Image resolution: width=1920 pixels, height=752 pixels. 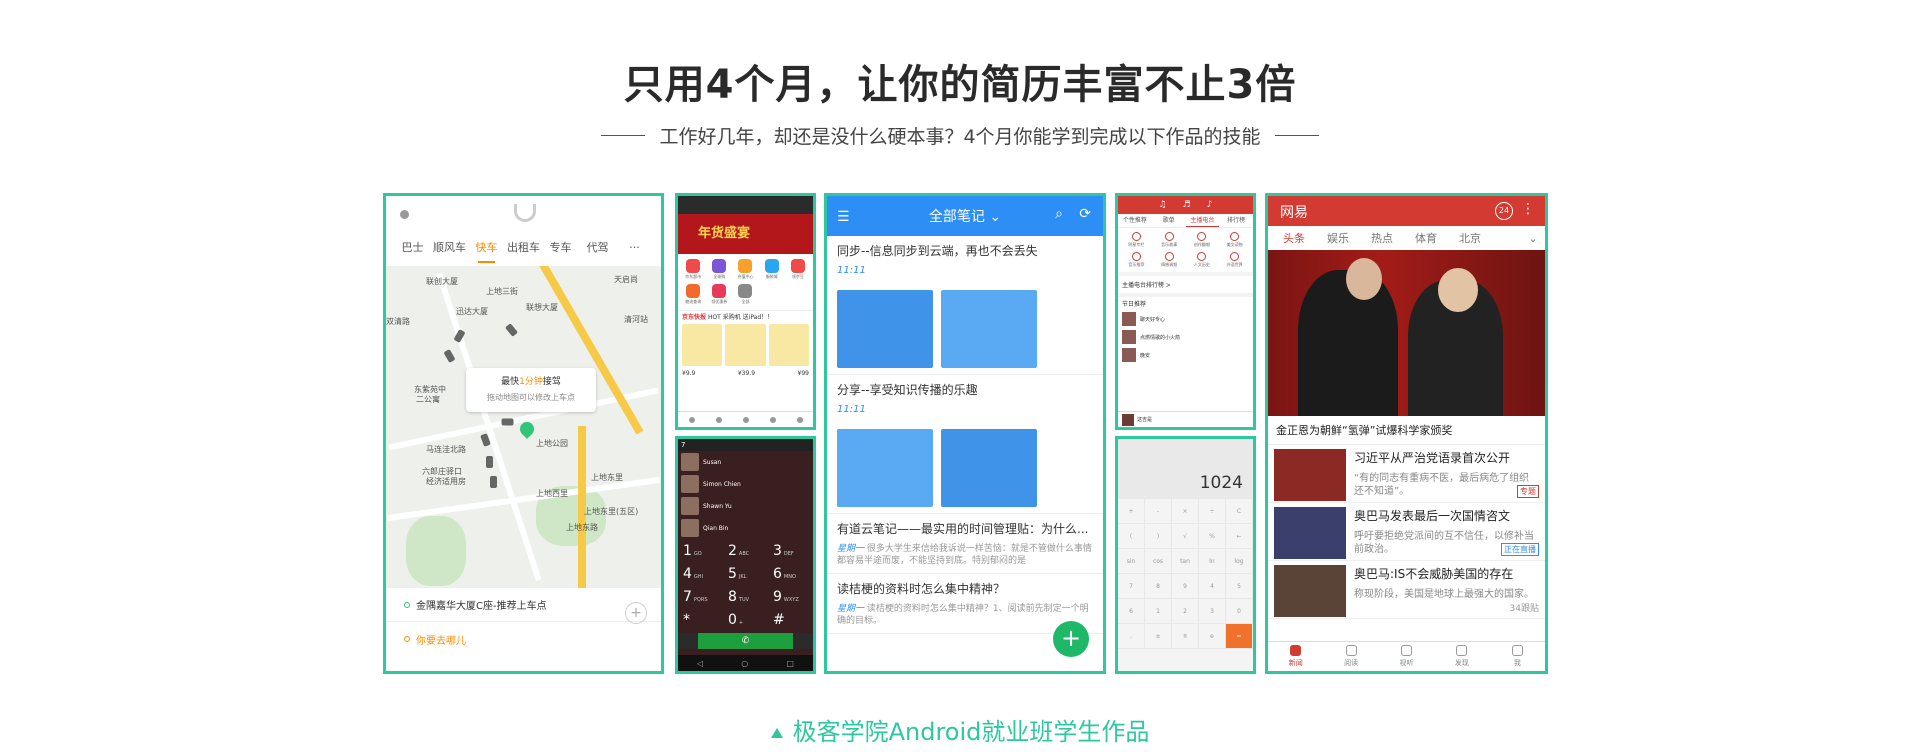 I want to click on store-entry: 全球购, so click(x=719, y=269).